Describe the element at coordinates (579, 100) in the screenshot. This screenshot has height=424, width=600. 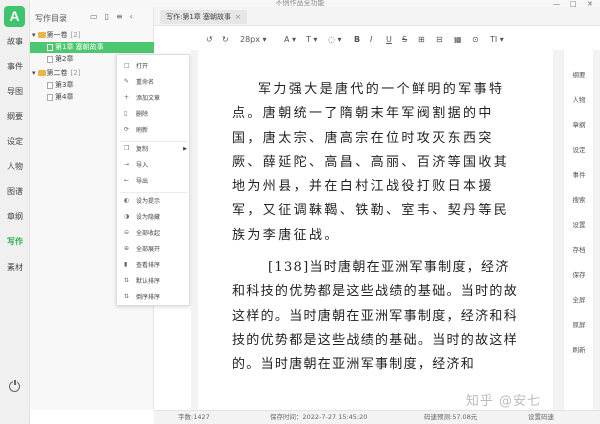
I see `rsb-item: 人物` at that location.